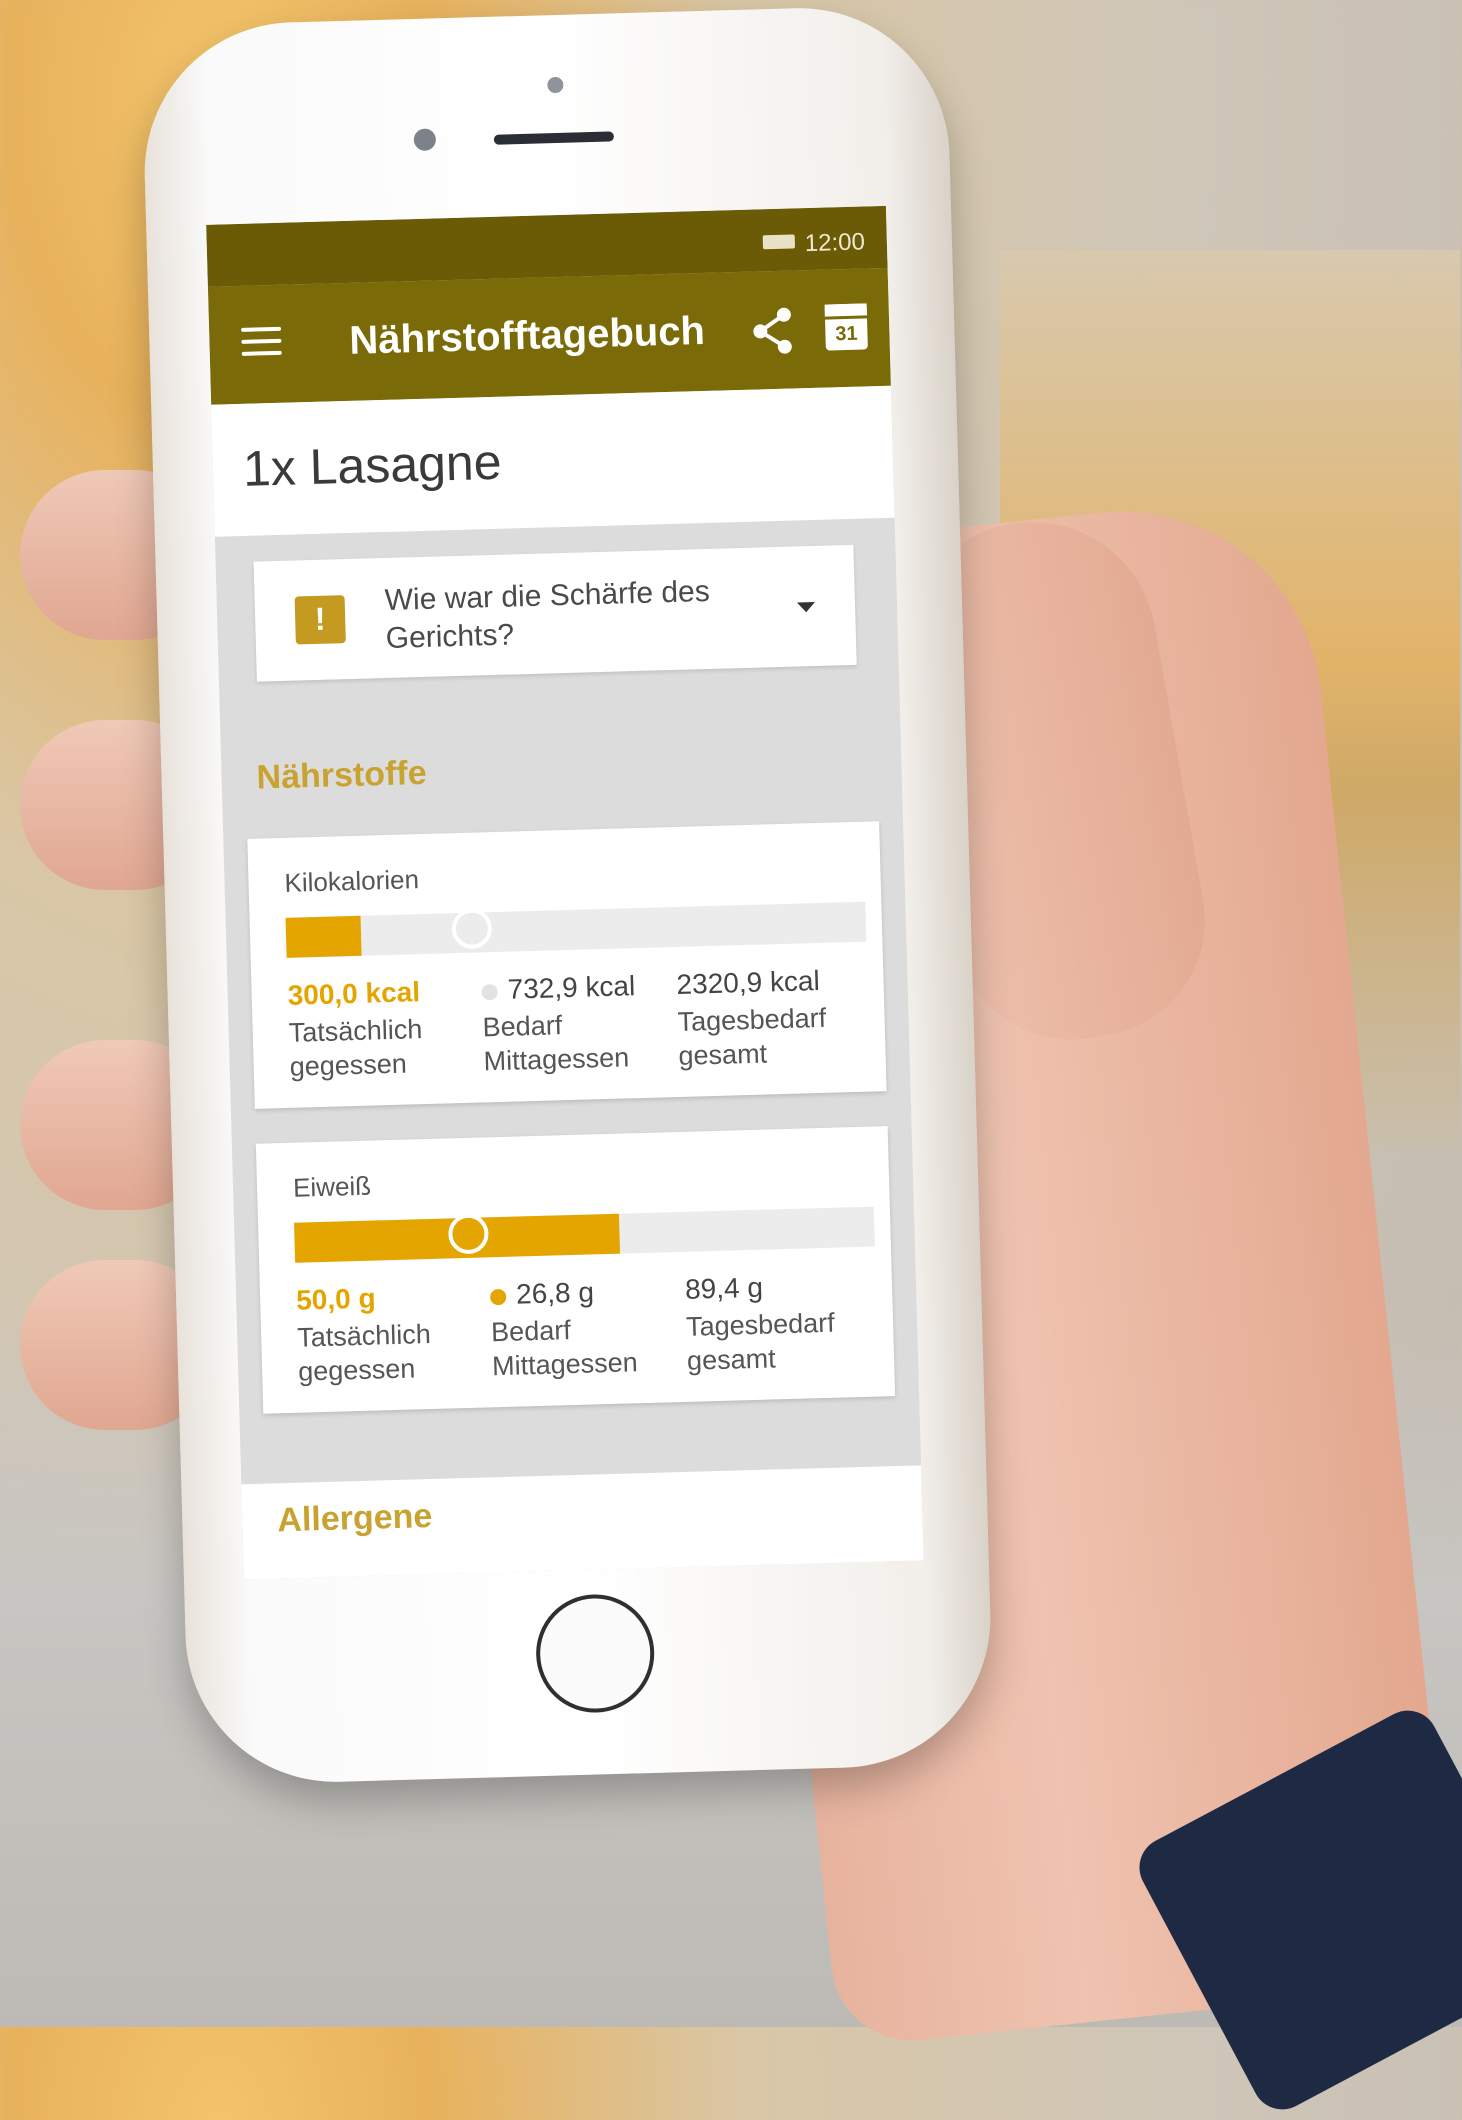 This screenshot has height=2120, width=1462. What do you see at coordinates (724, 1288) in the screenshot?
I see `daily-value: 89,4 g` at bounding box center [724, 1288].